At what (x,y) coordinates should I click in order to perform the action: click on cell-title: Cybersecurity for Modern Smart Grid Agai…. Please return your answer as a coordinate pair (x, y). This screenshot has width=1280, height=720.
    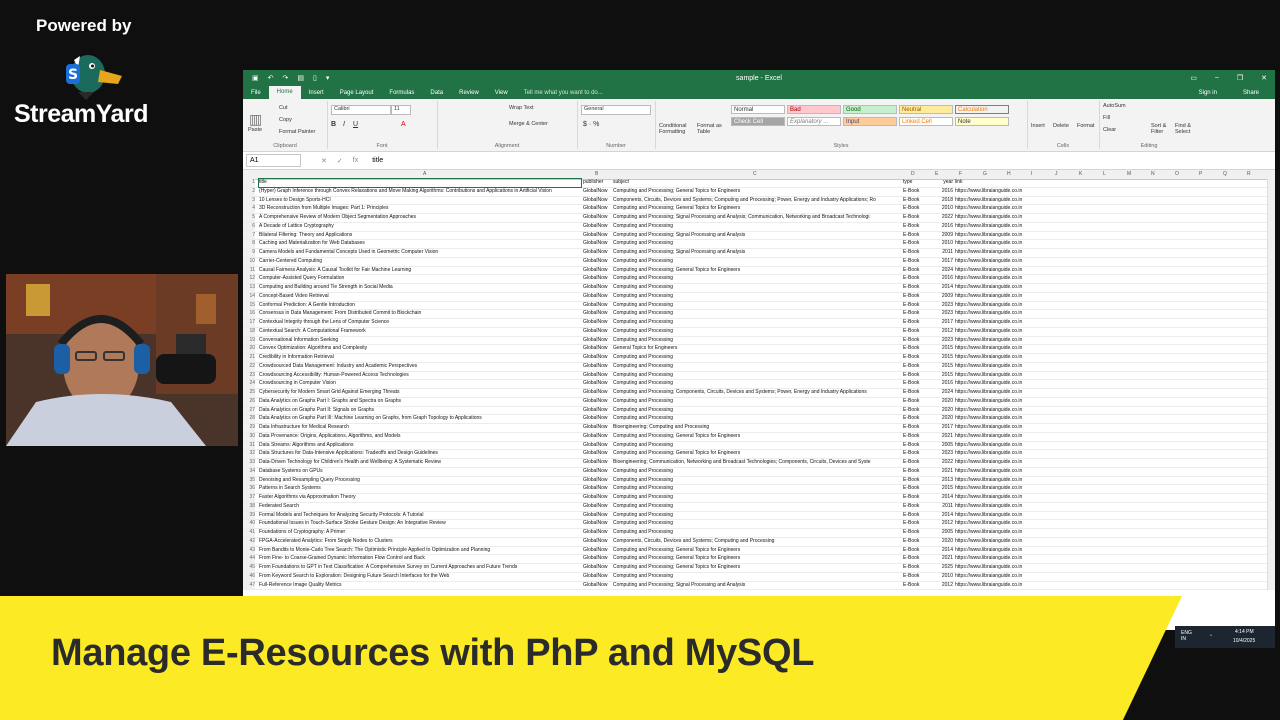
    Looking at the image, I should click on (420, 393).